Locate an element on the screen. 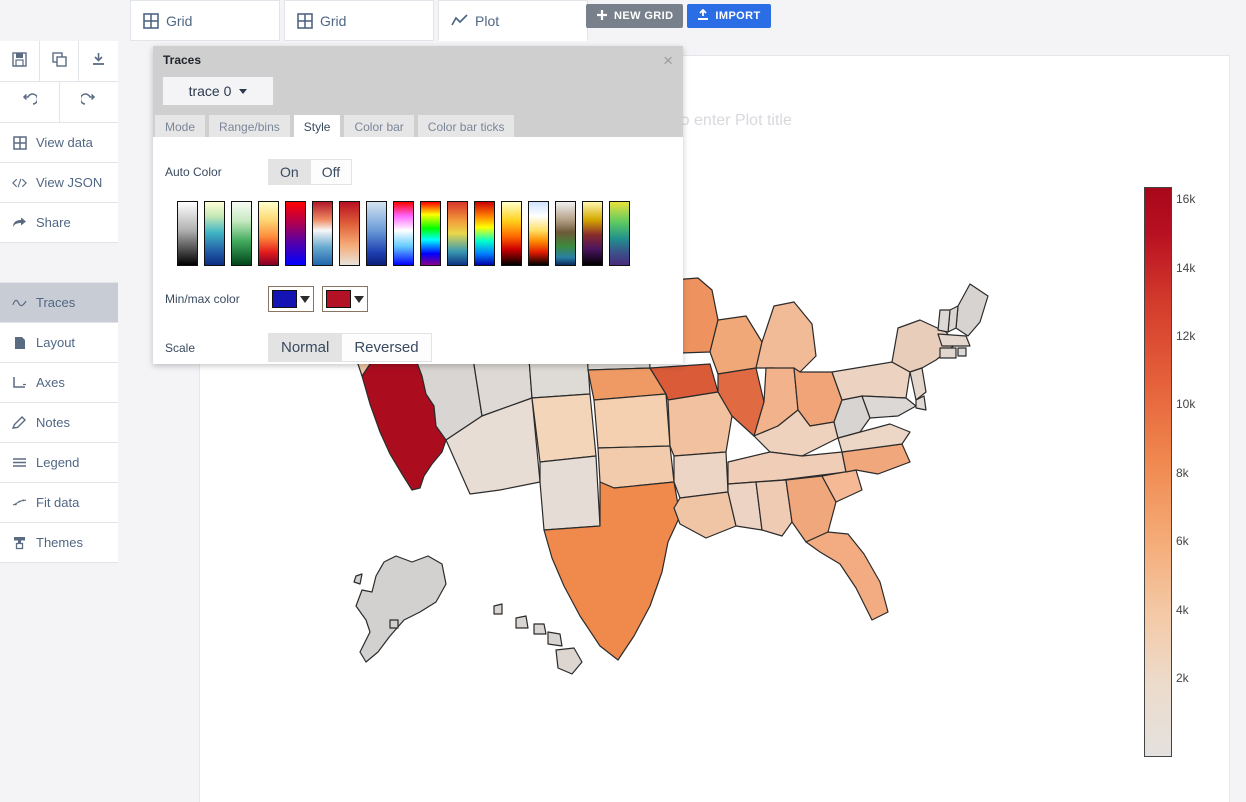 This screenshot has width=1246, height=802. wave-icon is located at coordinates (19, 303).